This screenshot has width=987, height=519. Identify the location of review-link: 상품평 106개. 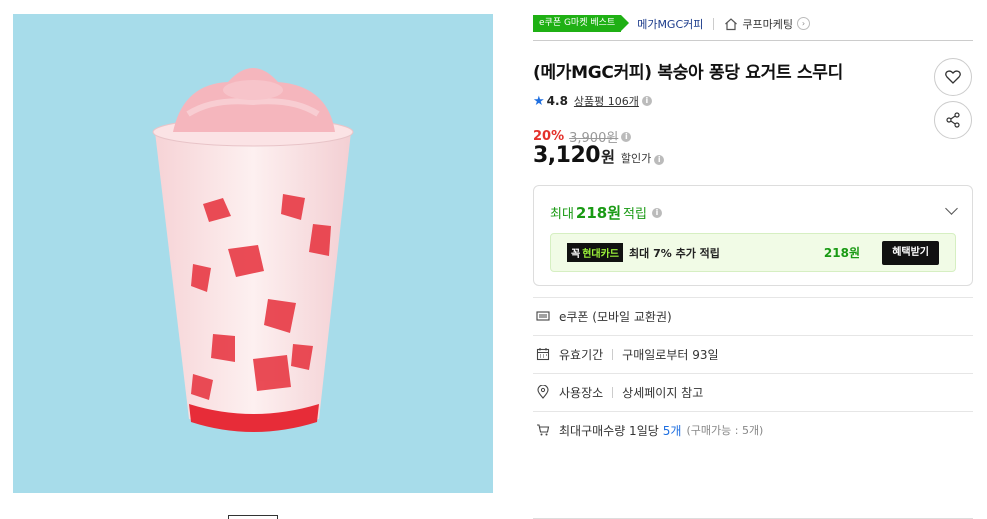
(606, 101).